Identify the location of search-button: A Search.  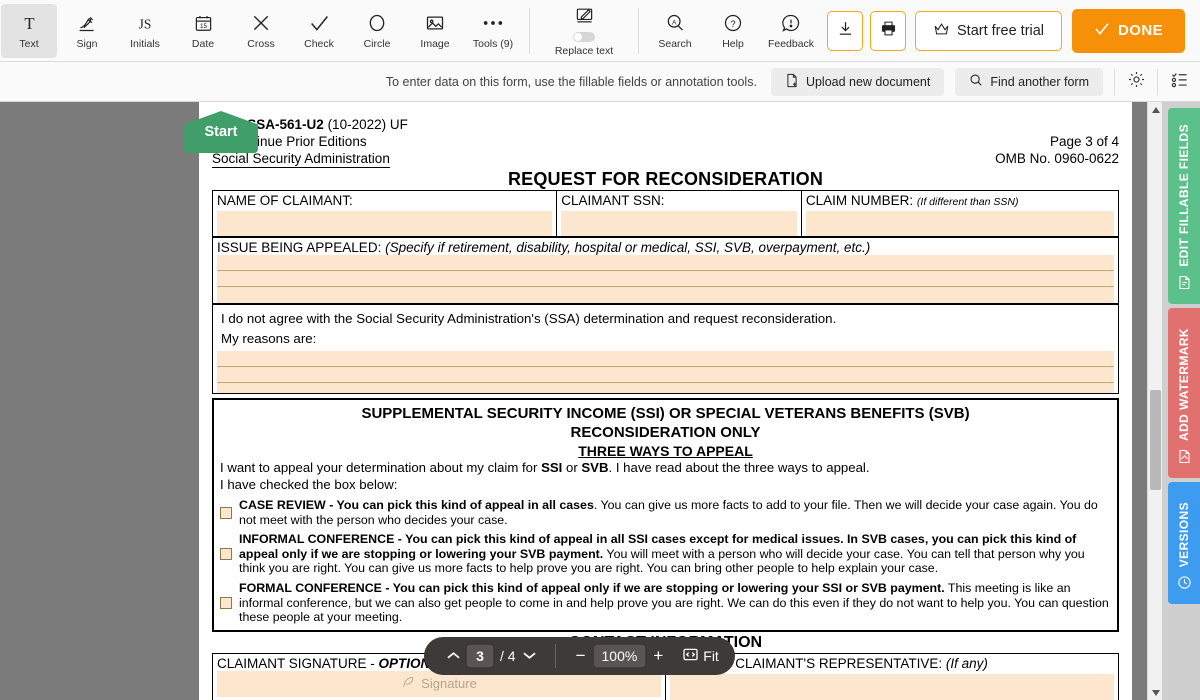
(675, 31).